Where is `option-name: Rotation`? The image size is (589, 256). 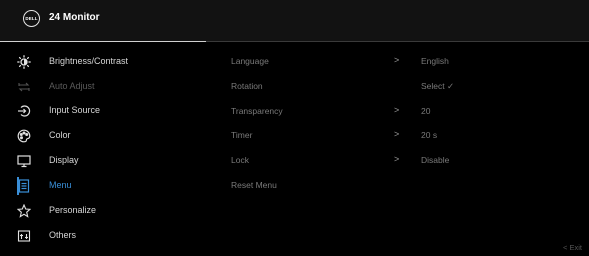
option-name: Rotation is located at coordinates (247, 86).